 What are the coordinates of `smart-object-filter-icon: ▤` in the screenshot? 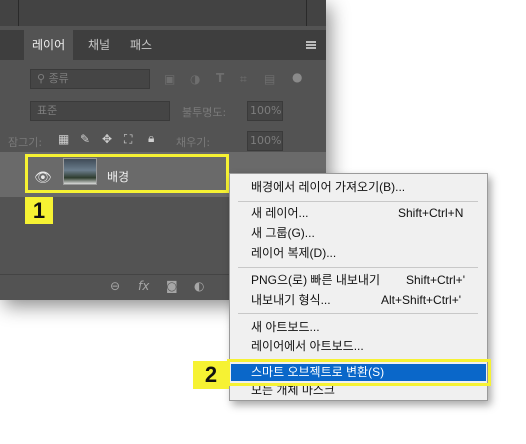 It's located at (269, 79).